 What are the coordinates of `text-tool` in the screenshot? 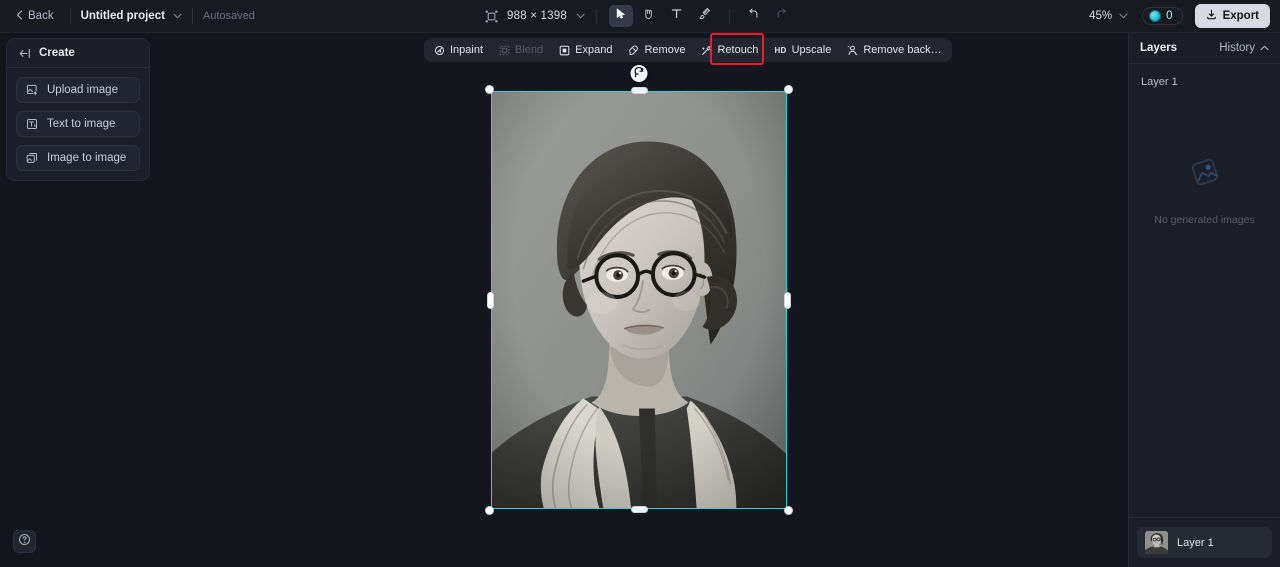 It's located at (677, 16).